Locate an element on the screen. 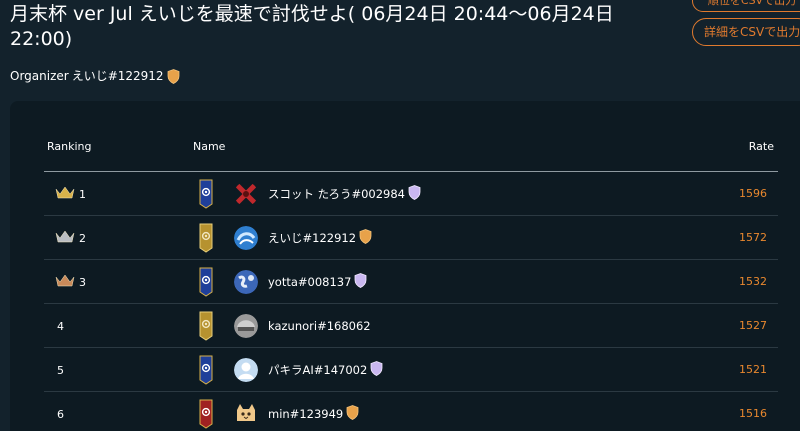 The width and height of the screenshot is (800, 431). organizer-name: えいじ#122912 is located at coordinates (118, 76).